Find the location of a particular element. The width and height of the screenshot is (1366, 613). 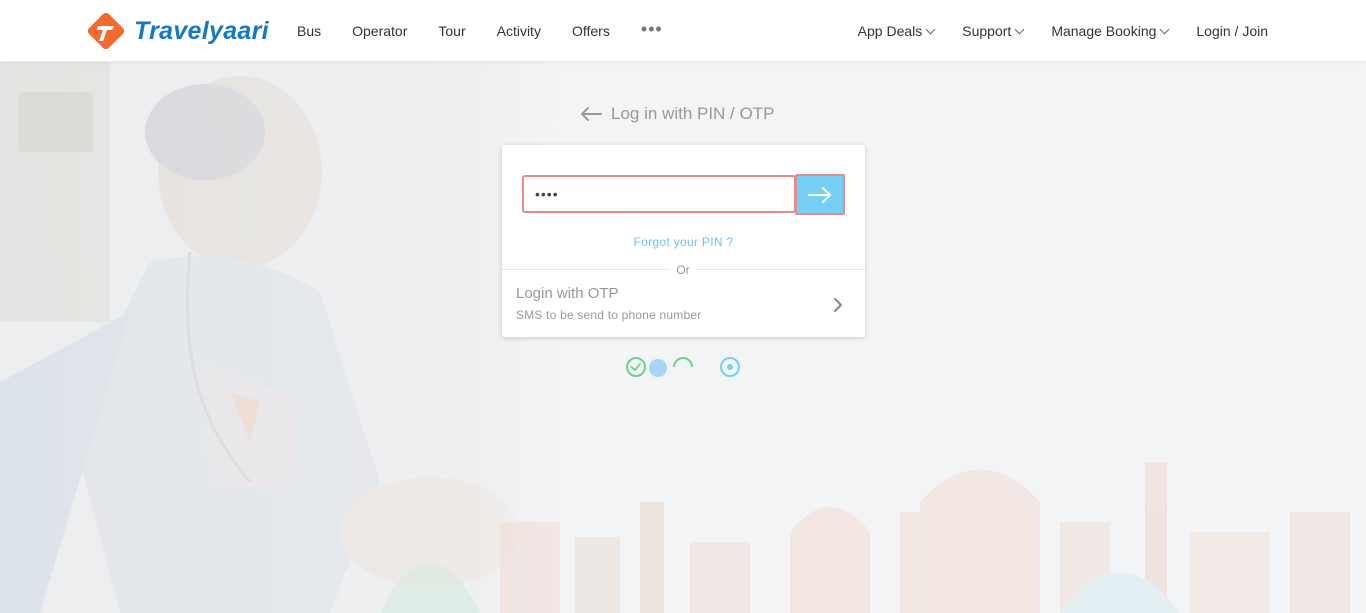

step-active-dot-icon is located at coordinates (658, 368).